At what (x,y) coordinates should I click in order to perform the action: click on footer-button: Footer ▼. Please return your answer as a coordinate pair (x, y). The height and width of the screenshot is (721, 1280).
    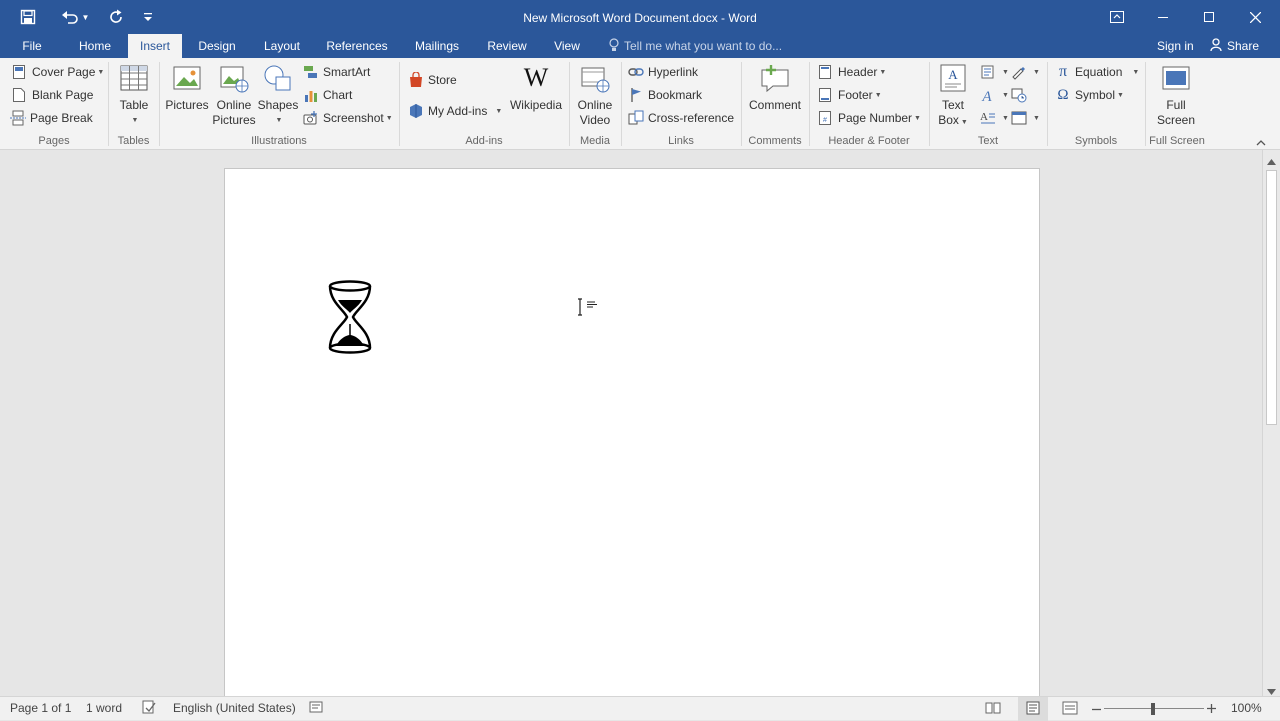
    Looking at the image, I should click on (850, 95).